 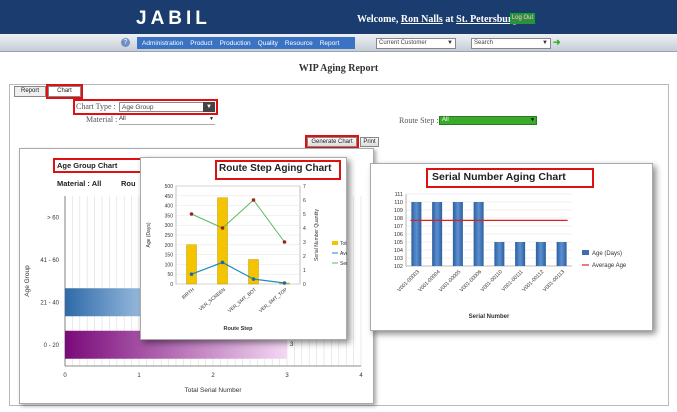 What do you see at coordinates (169, 246) in the screenshot?
I see `y-tick-label: 200` at bounding box center [169, 246].